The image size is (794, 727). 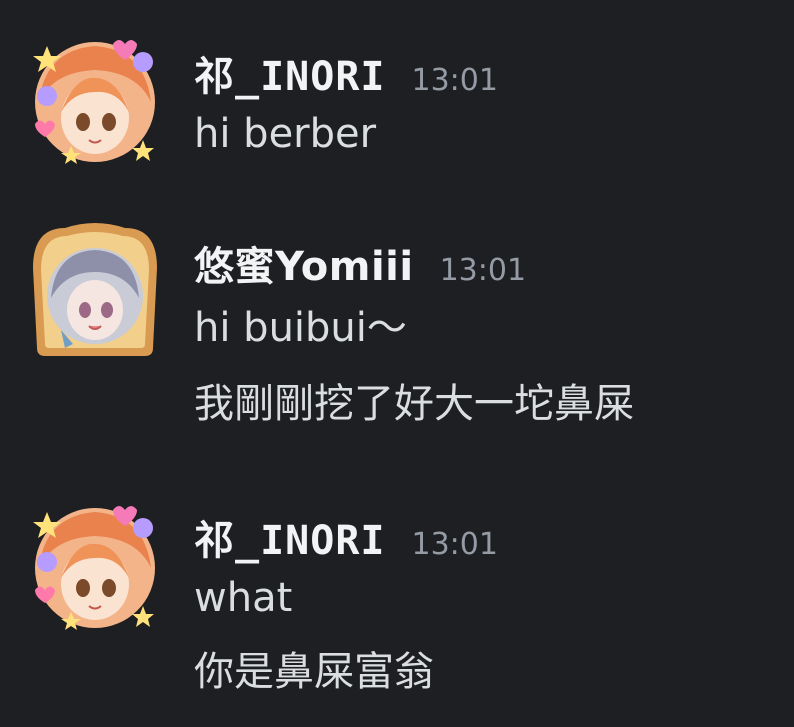 I want to click on message-text: hi buibui～, so click(x=300, y=328).